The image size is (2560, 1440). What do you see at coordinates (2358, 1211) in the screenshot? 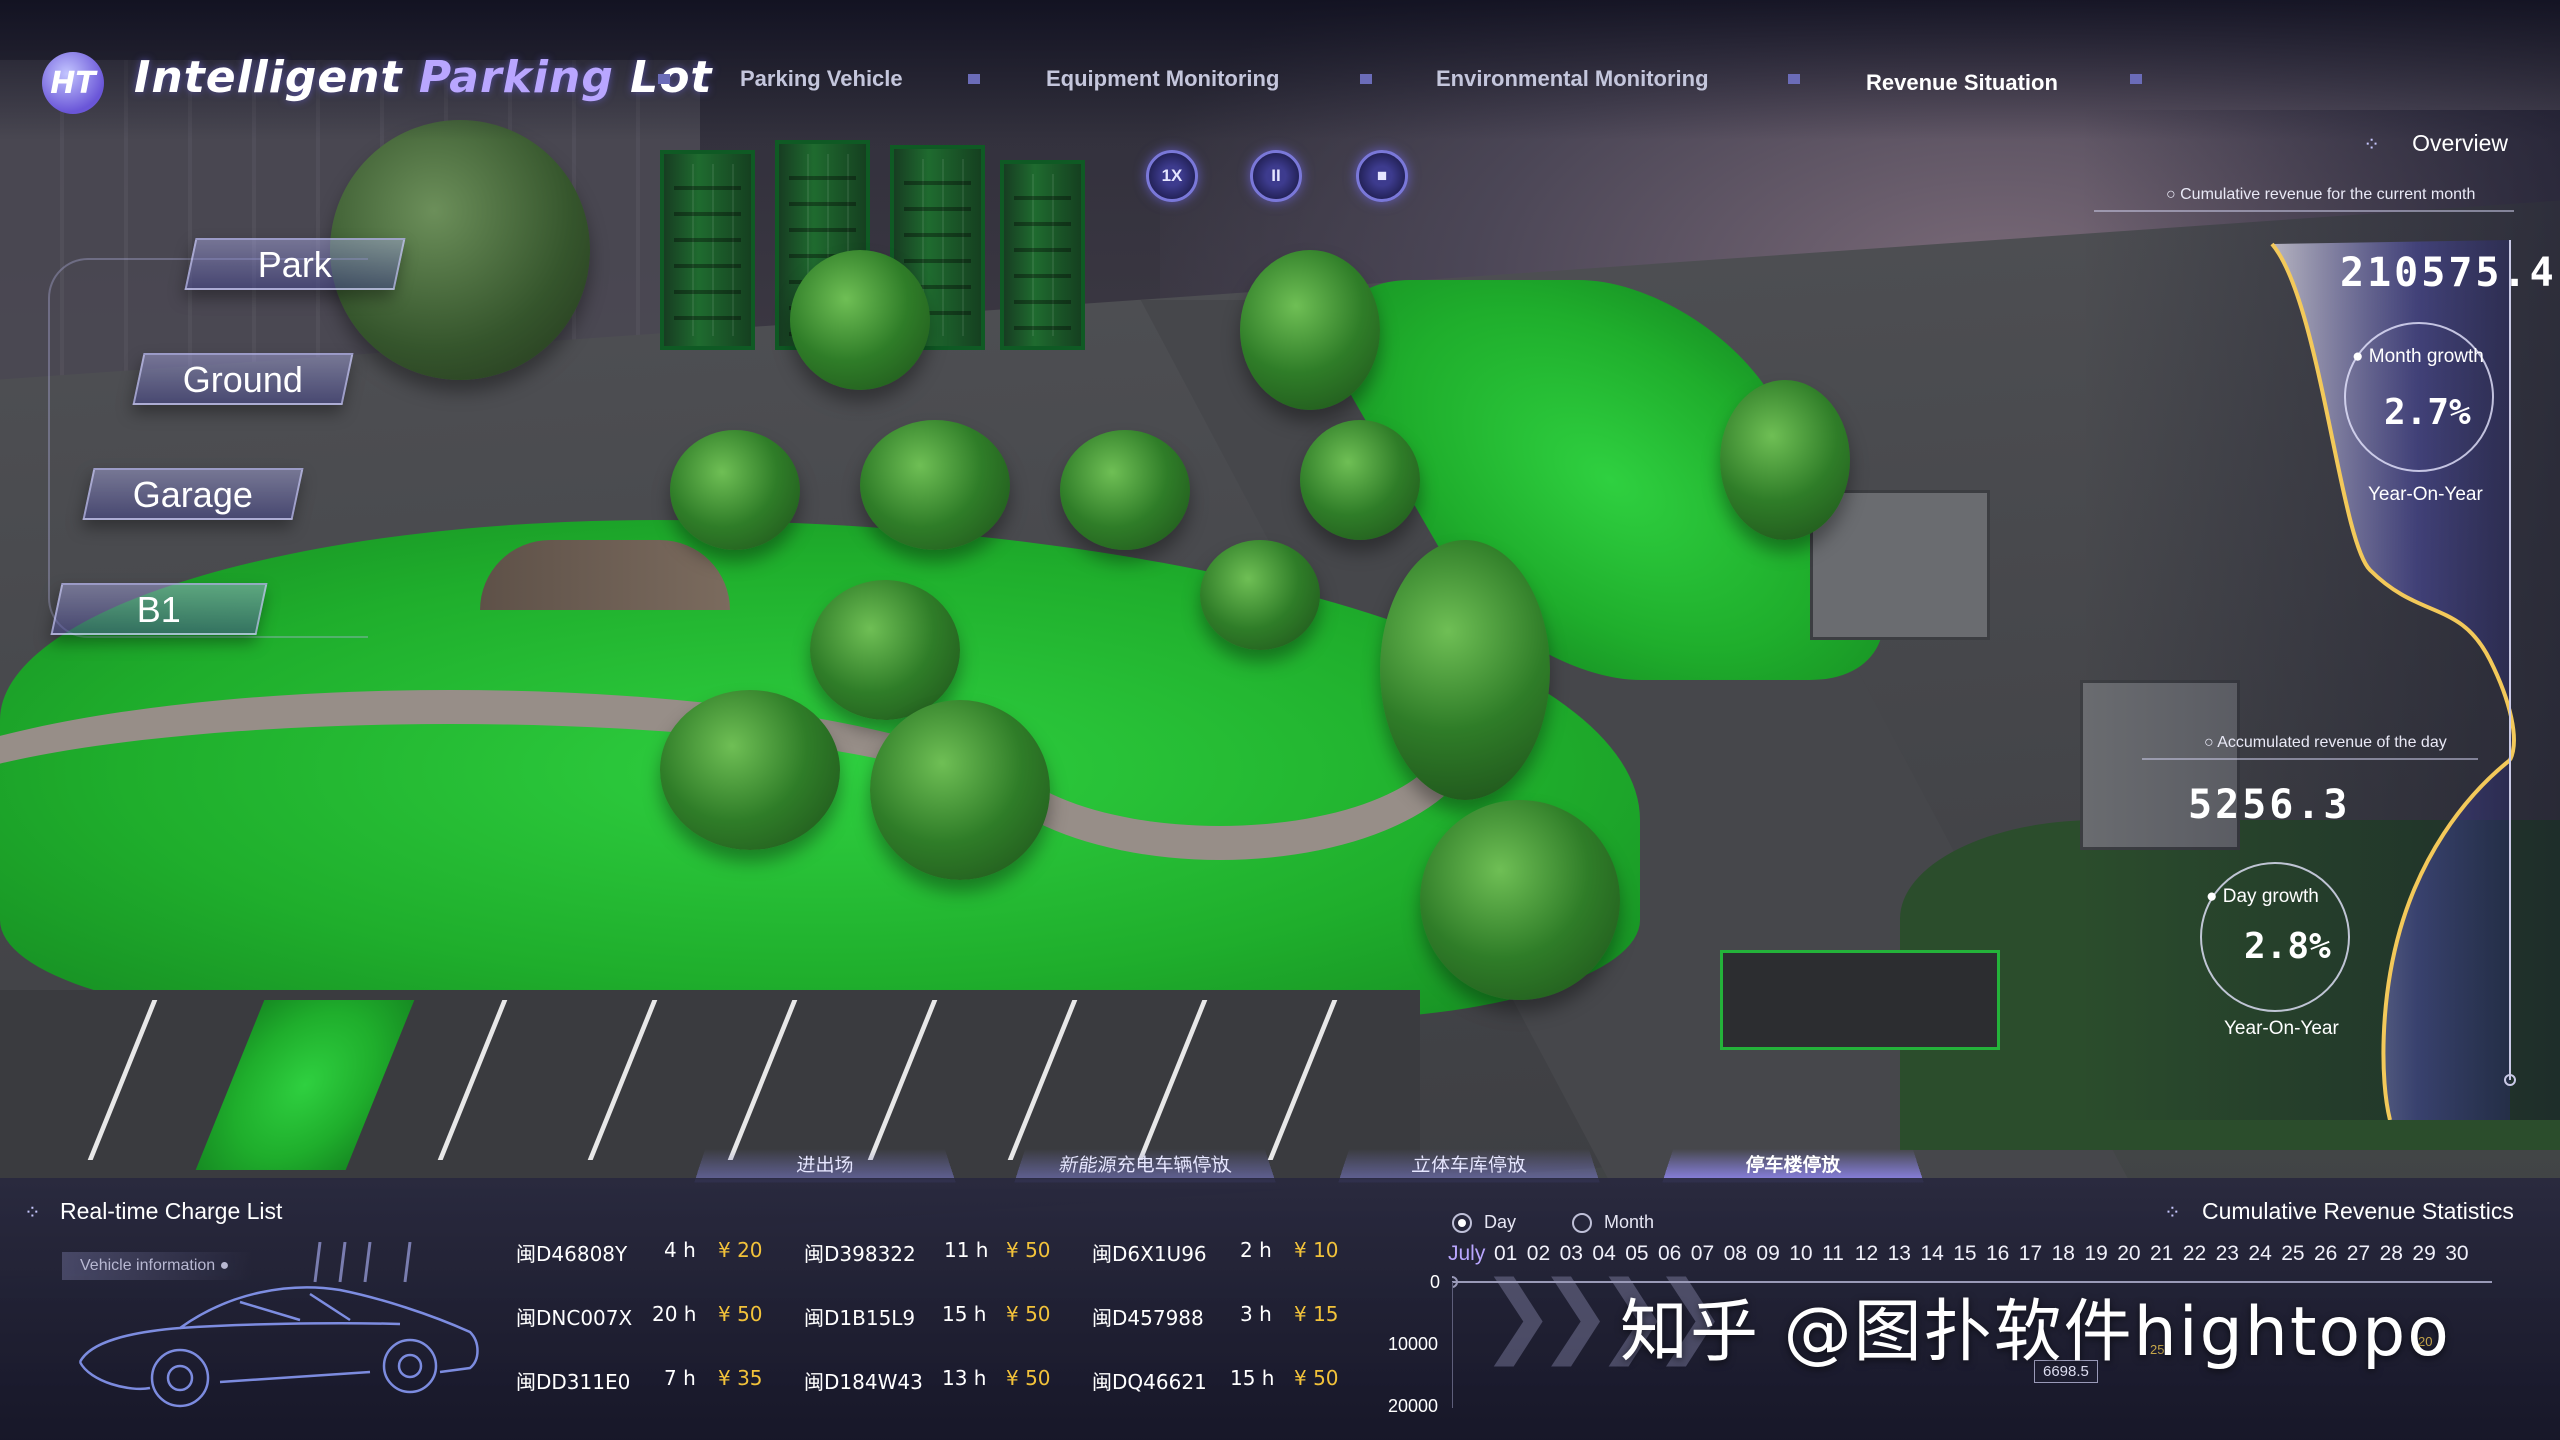
I see `revenue-stats-title: Cumulative Revenue Statistics` at bounding box center [2358, 1211].